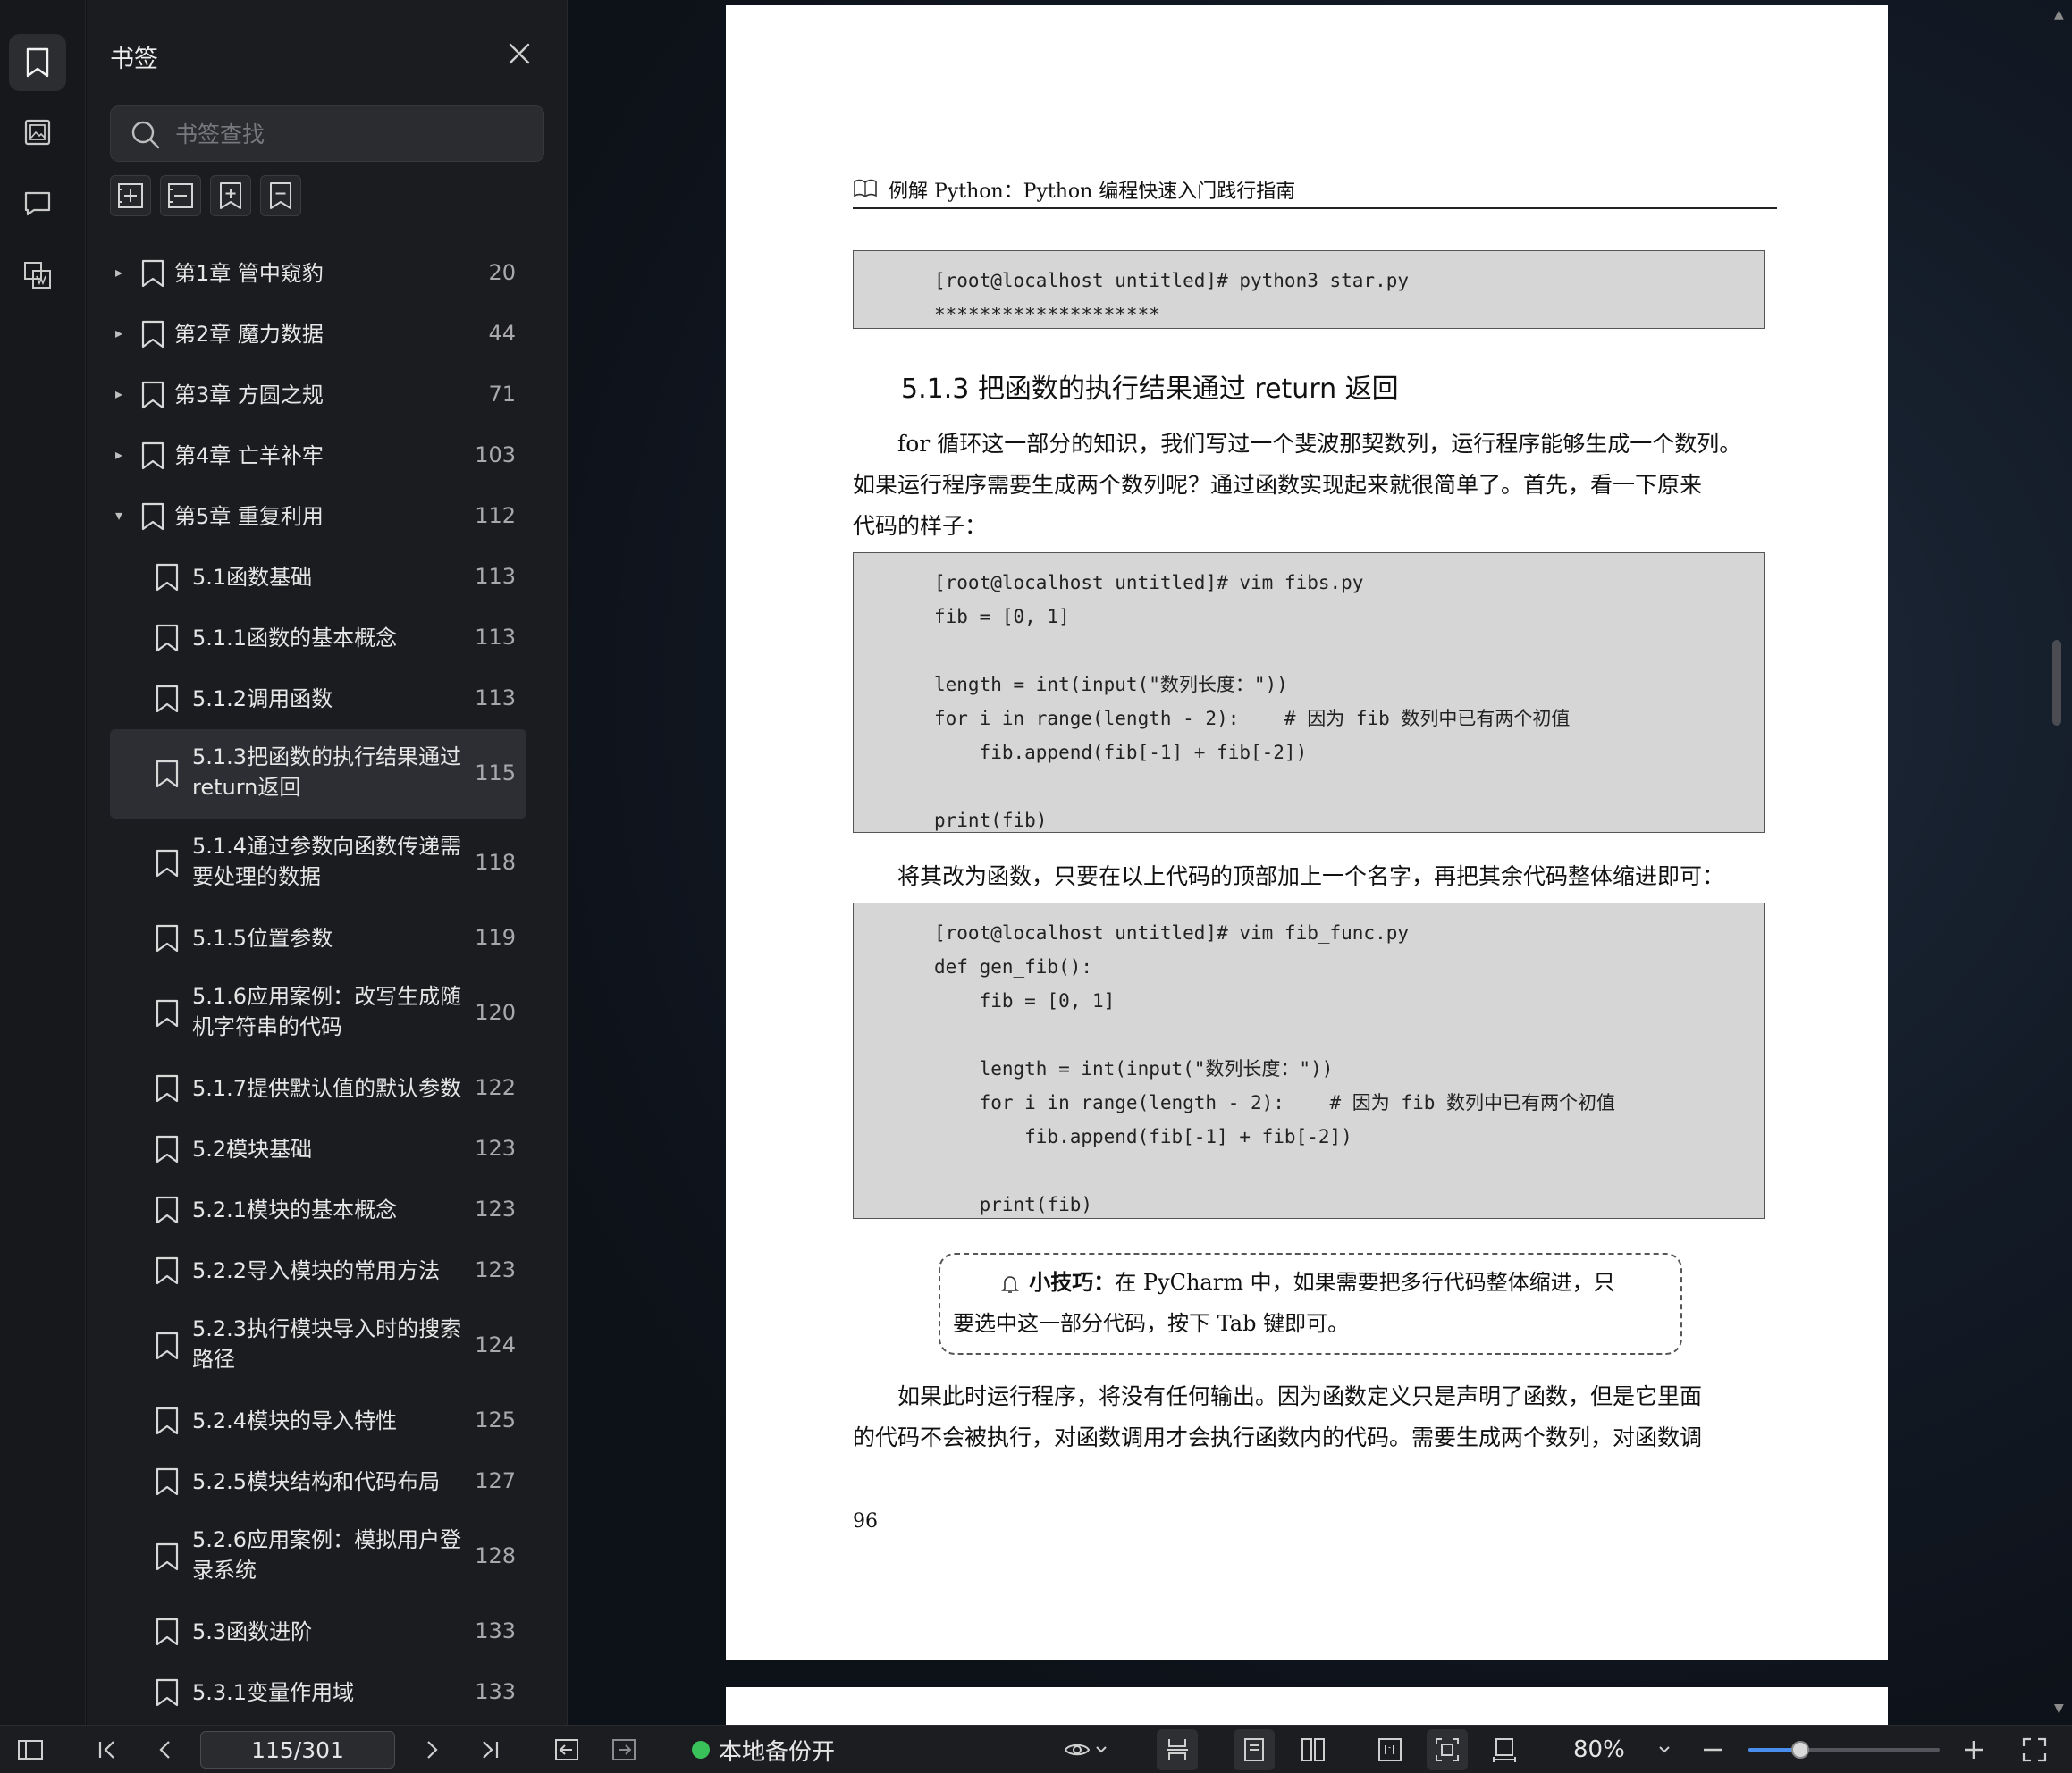 The height and width of the screenshot is (1773, 2072). Describe the element at coordinates (253, 1631) in the screenshot. I see `bookmark-label: 5.3函数进阶` at that location.